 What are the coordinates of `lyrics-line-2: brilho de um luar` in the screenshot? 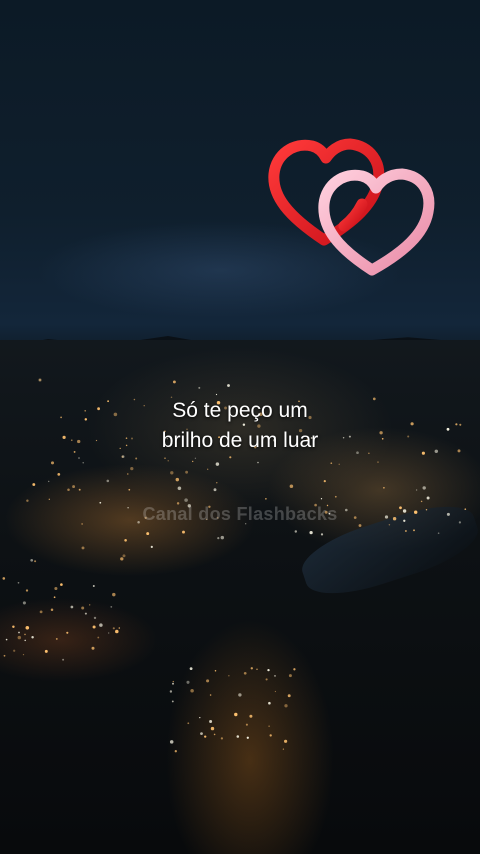 It's located at (240, 440).